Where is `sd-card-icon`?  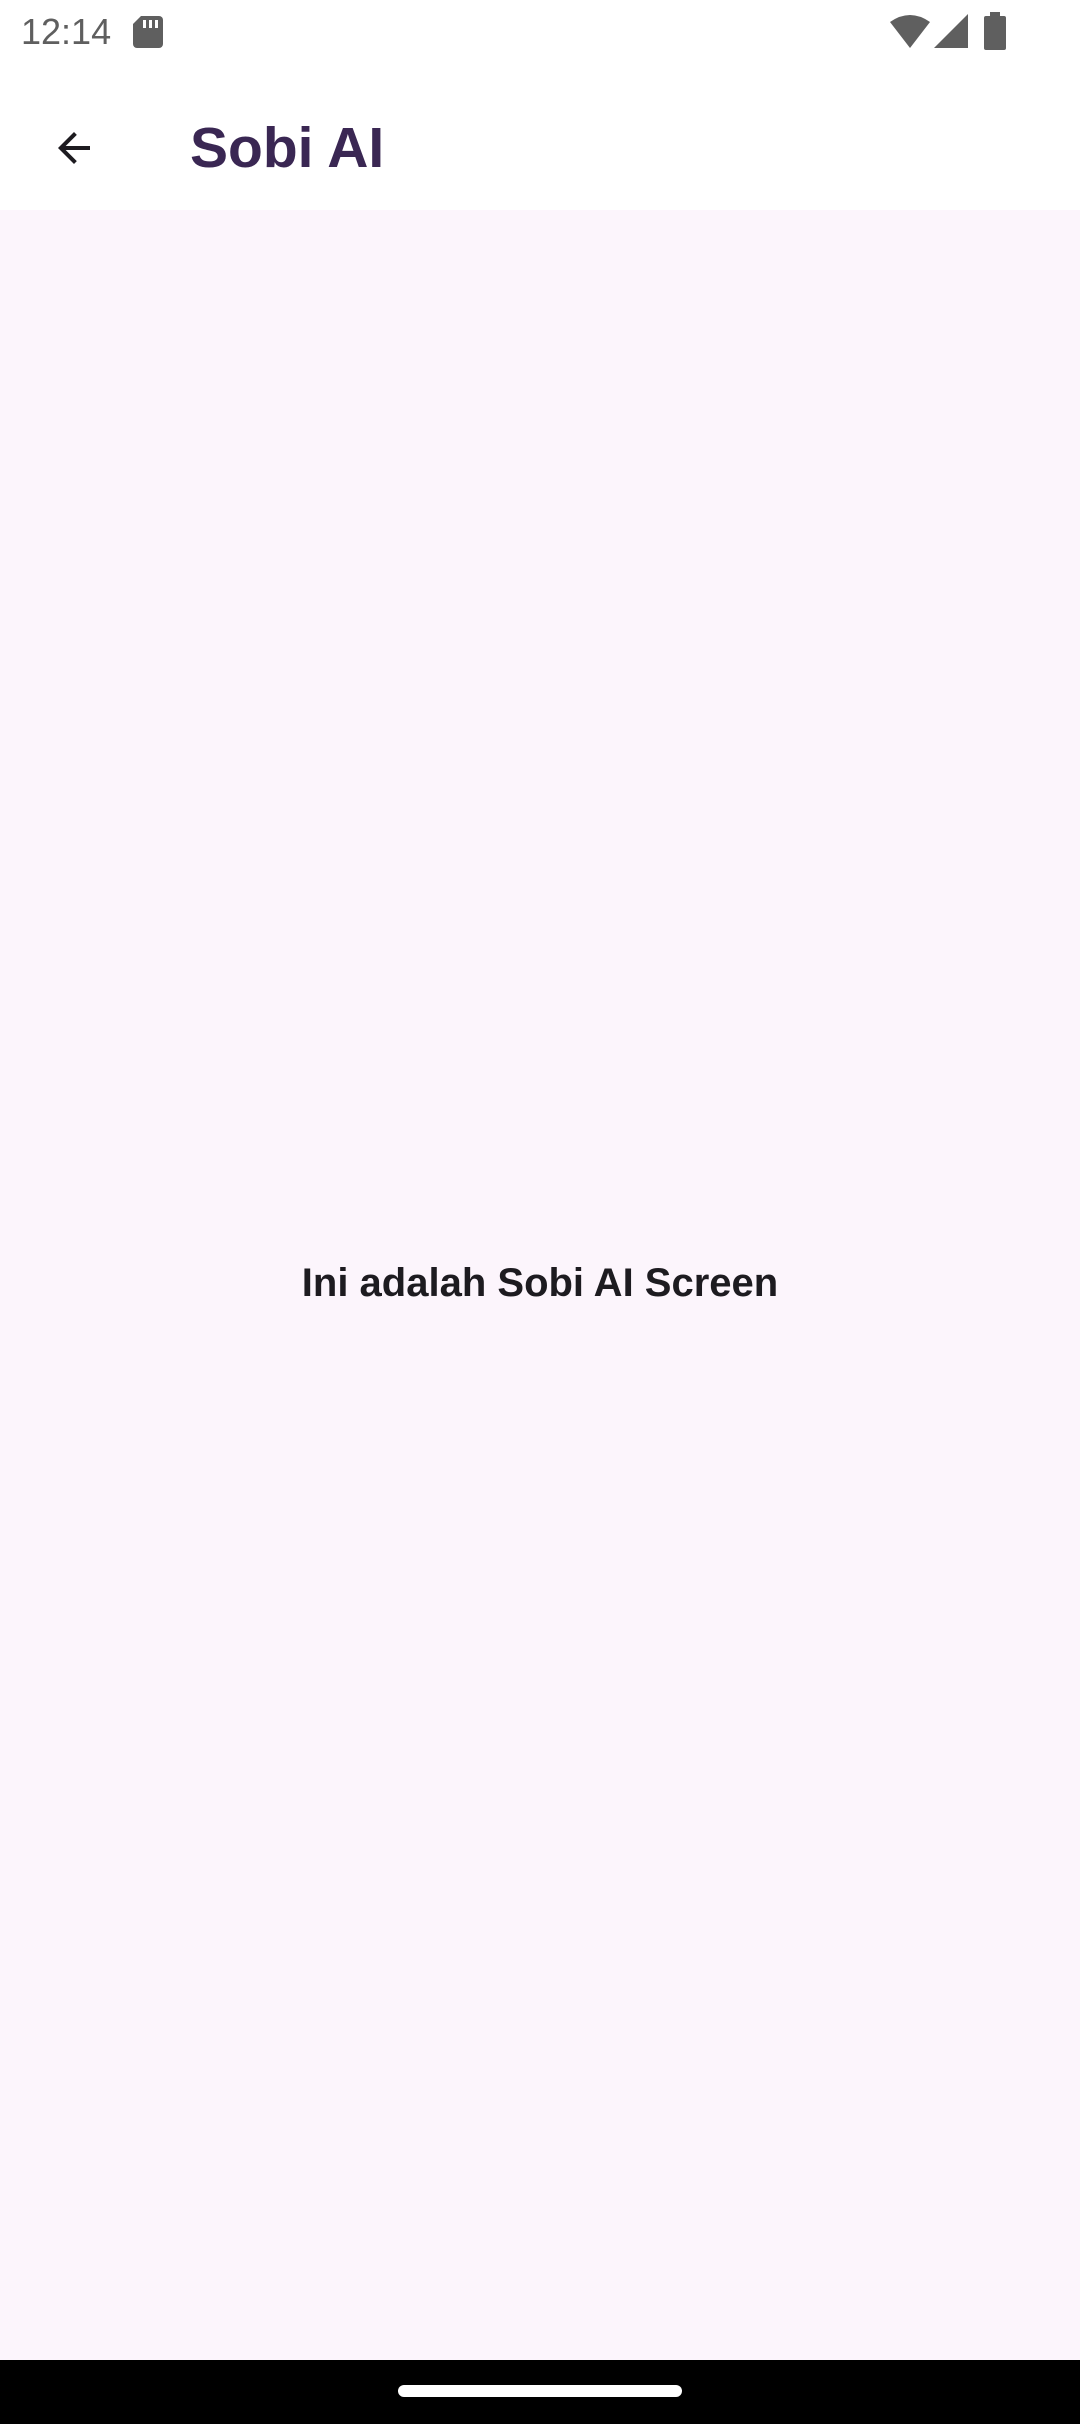 sd-card-icon is located at coordinates (148, 32).